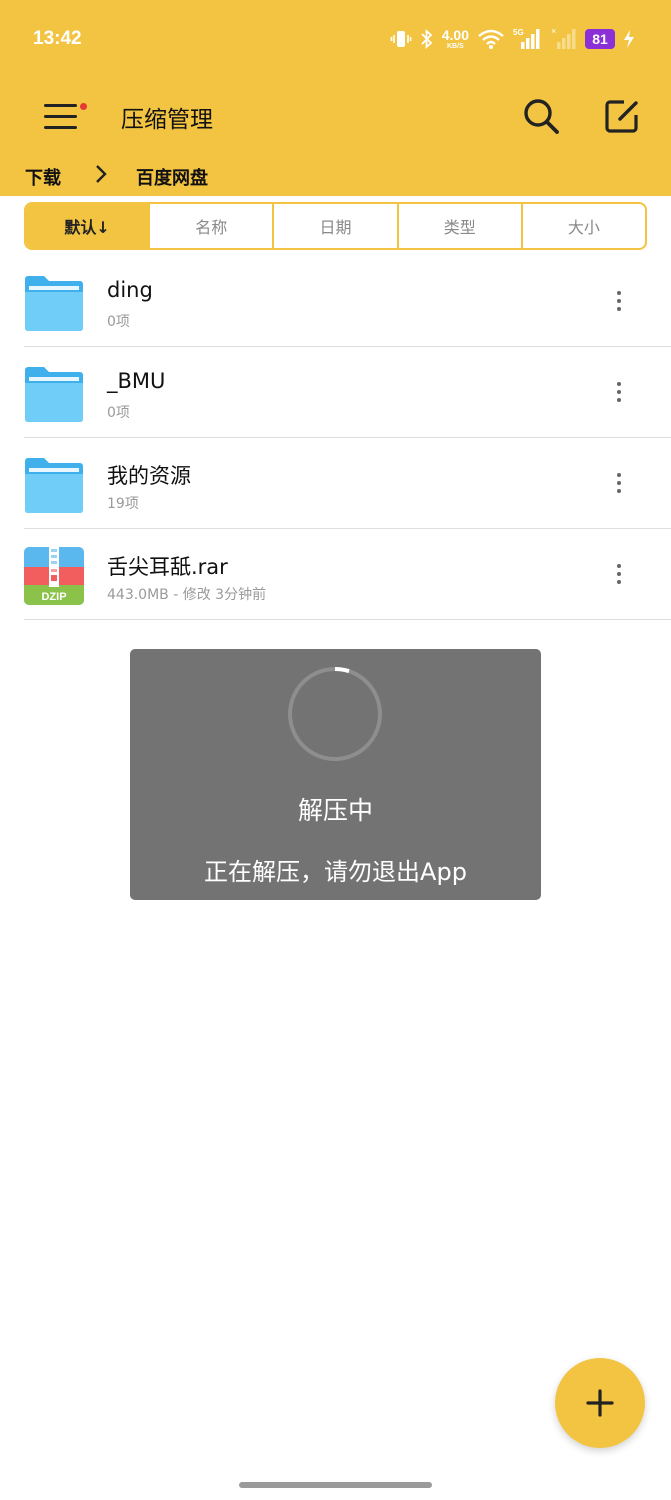  I want to click on sort-tab-default: 默认↓, so click(88, 226).